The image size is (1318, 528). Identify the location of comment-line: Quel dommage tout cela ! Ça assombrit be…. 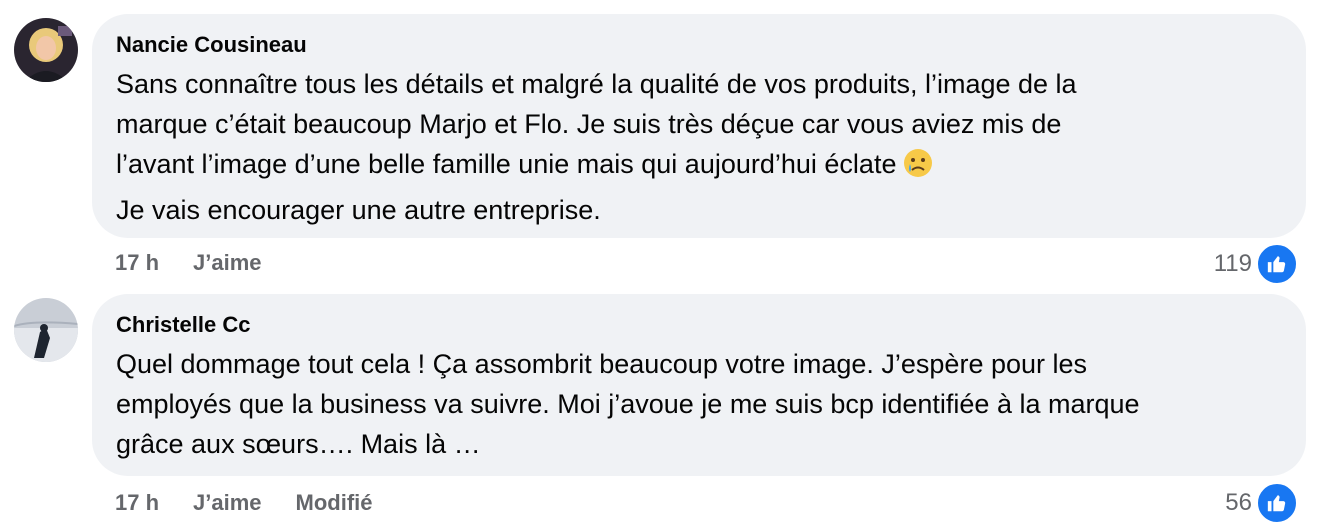
(602, 364).